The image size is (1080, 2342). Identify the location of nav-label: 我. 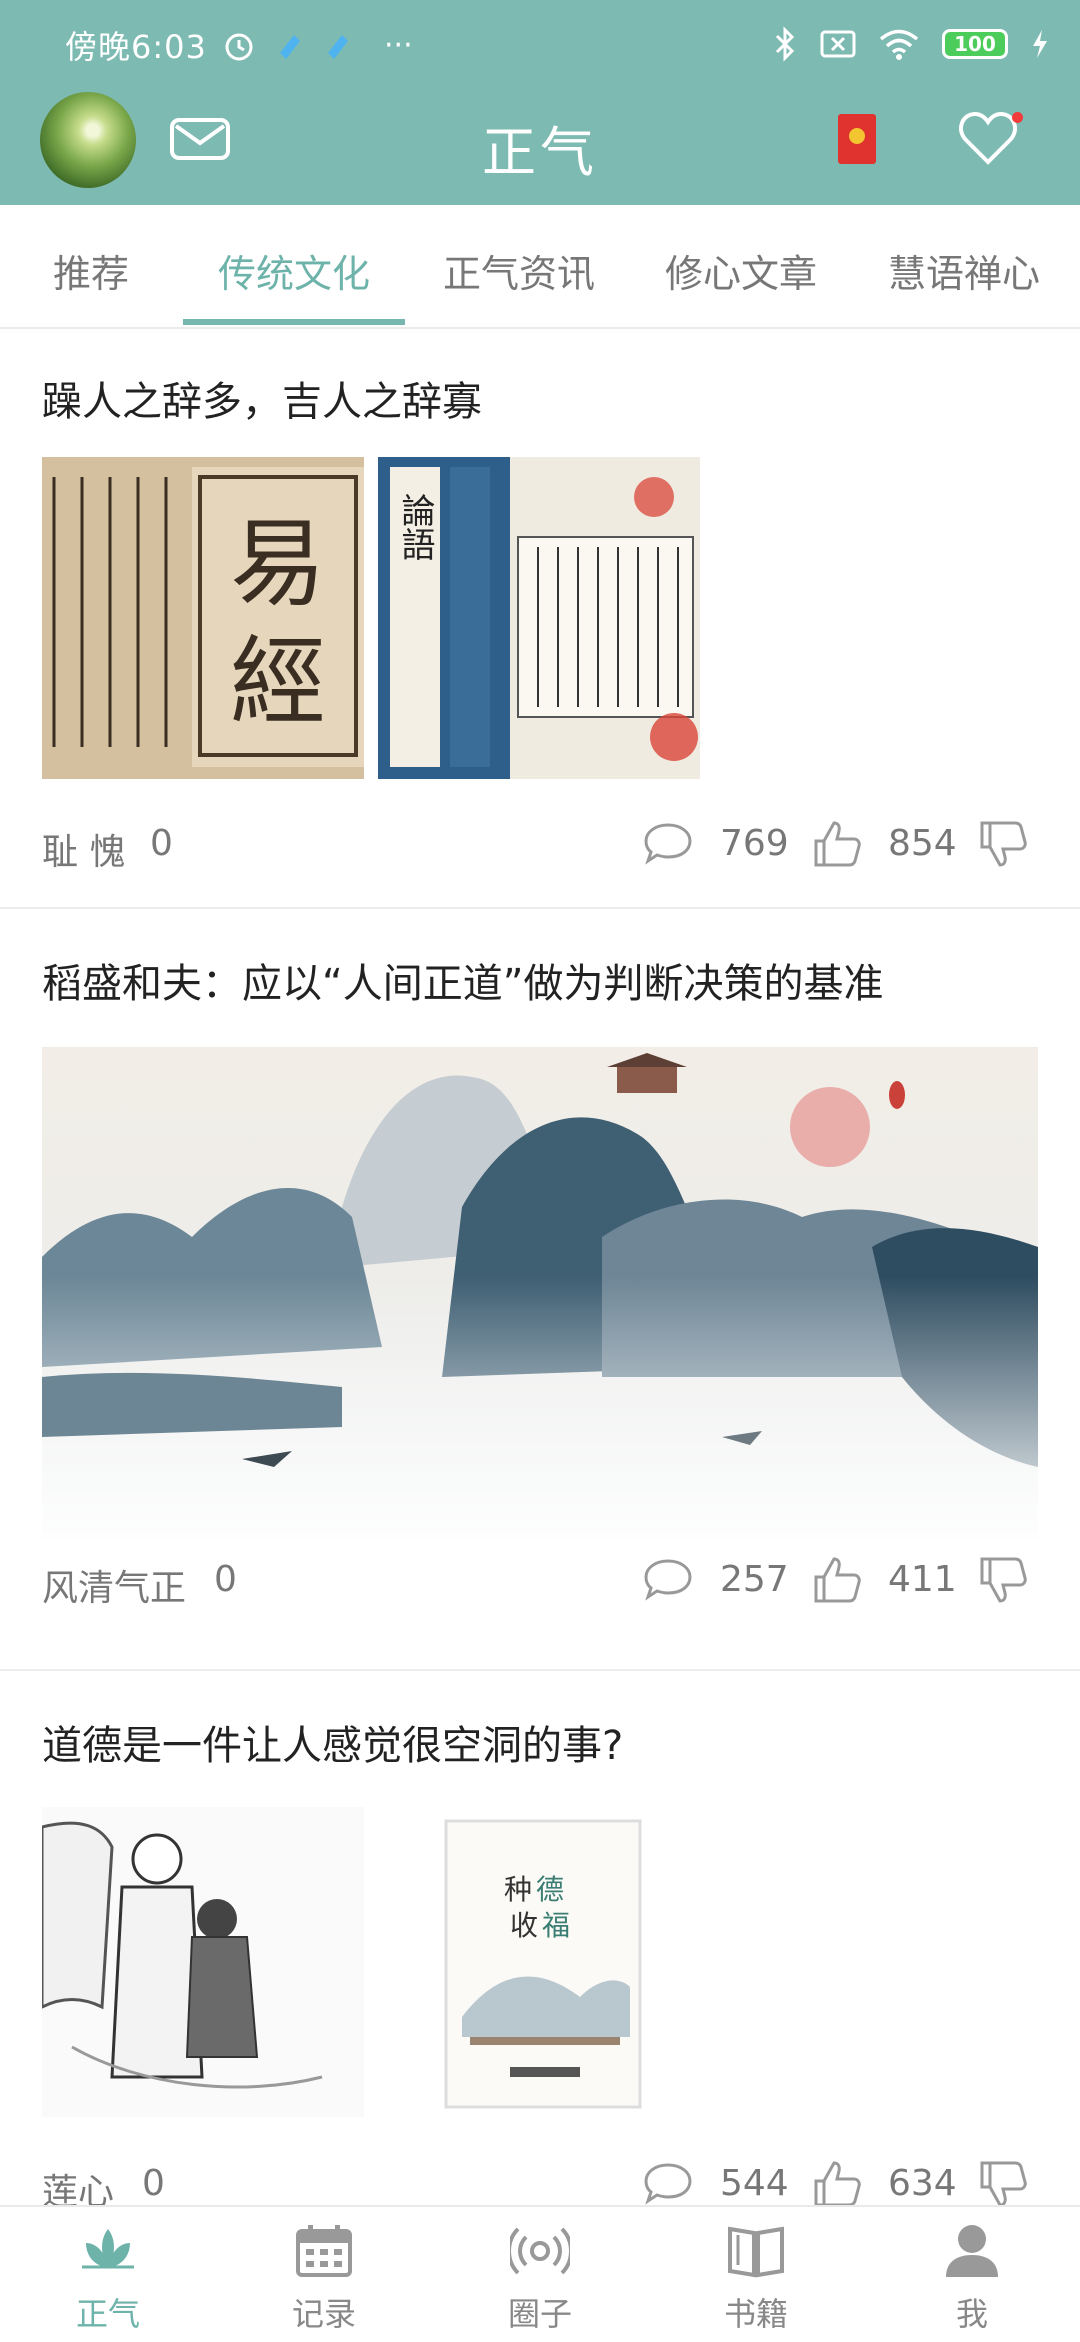
(971, 2314).